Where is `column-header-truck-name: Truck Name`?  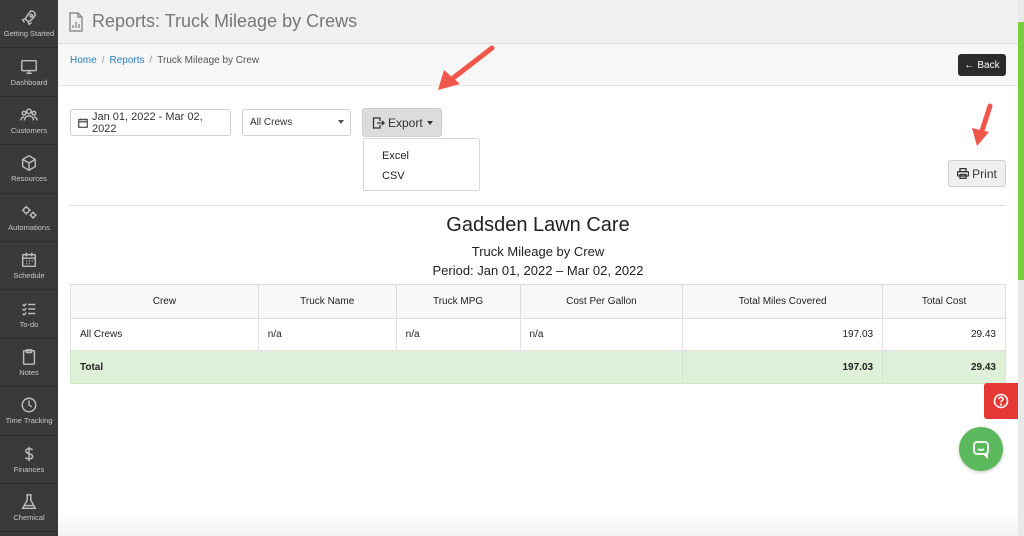 column-header-truck-name: Truck Name is located at coordinates (327, 301).